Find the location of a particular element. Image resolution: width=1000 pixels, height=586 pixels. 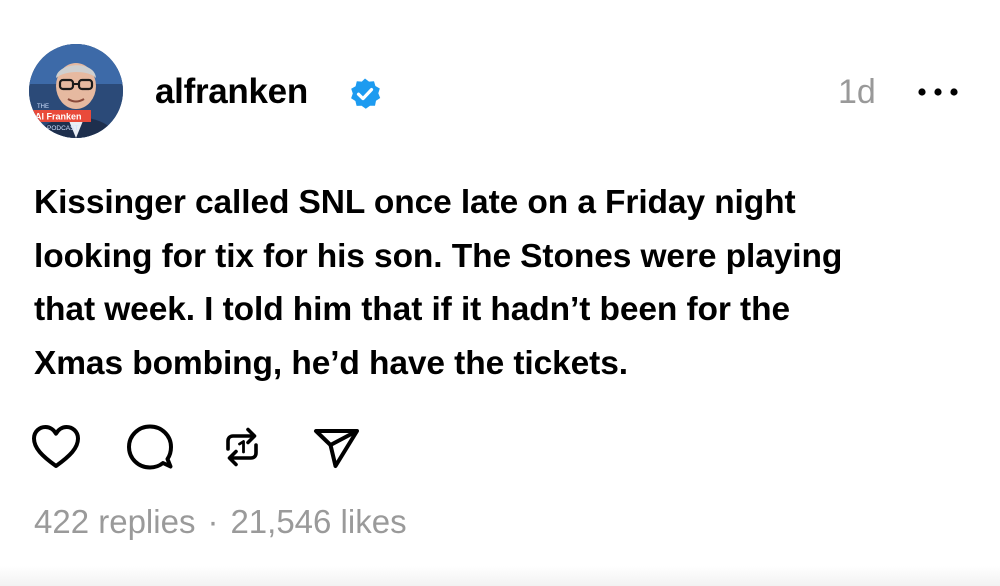

heart-icon is located at coordinates (56, 446).